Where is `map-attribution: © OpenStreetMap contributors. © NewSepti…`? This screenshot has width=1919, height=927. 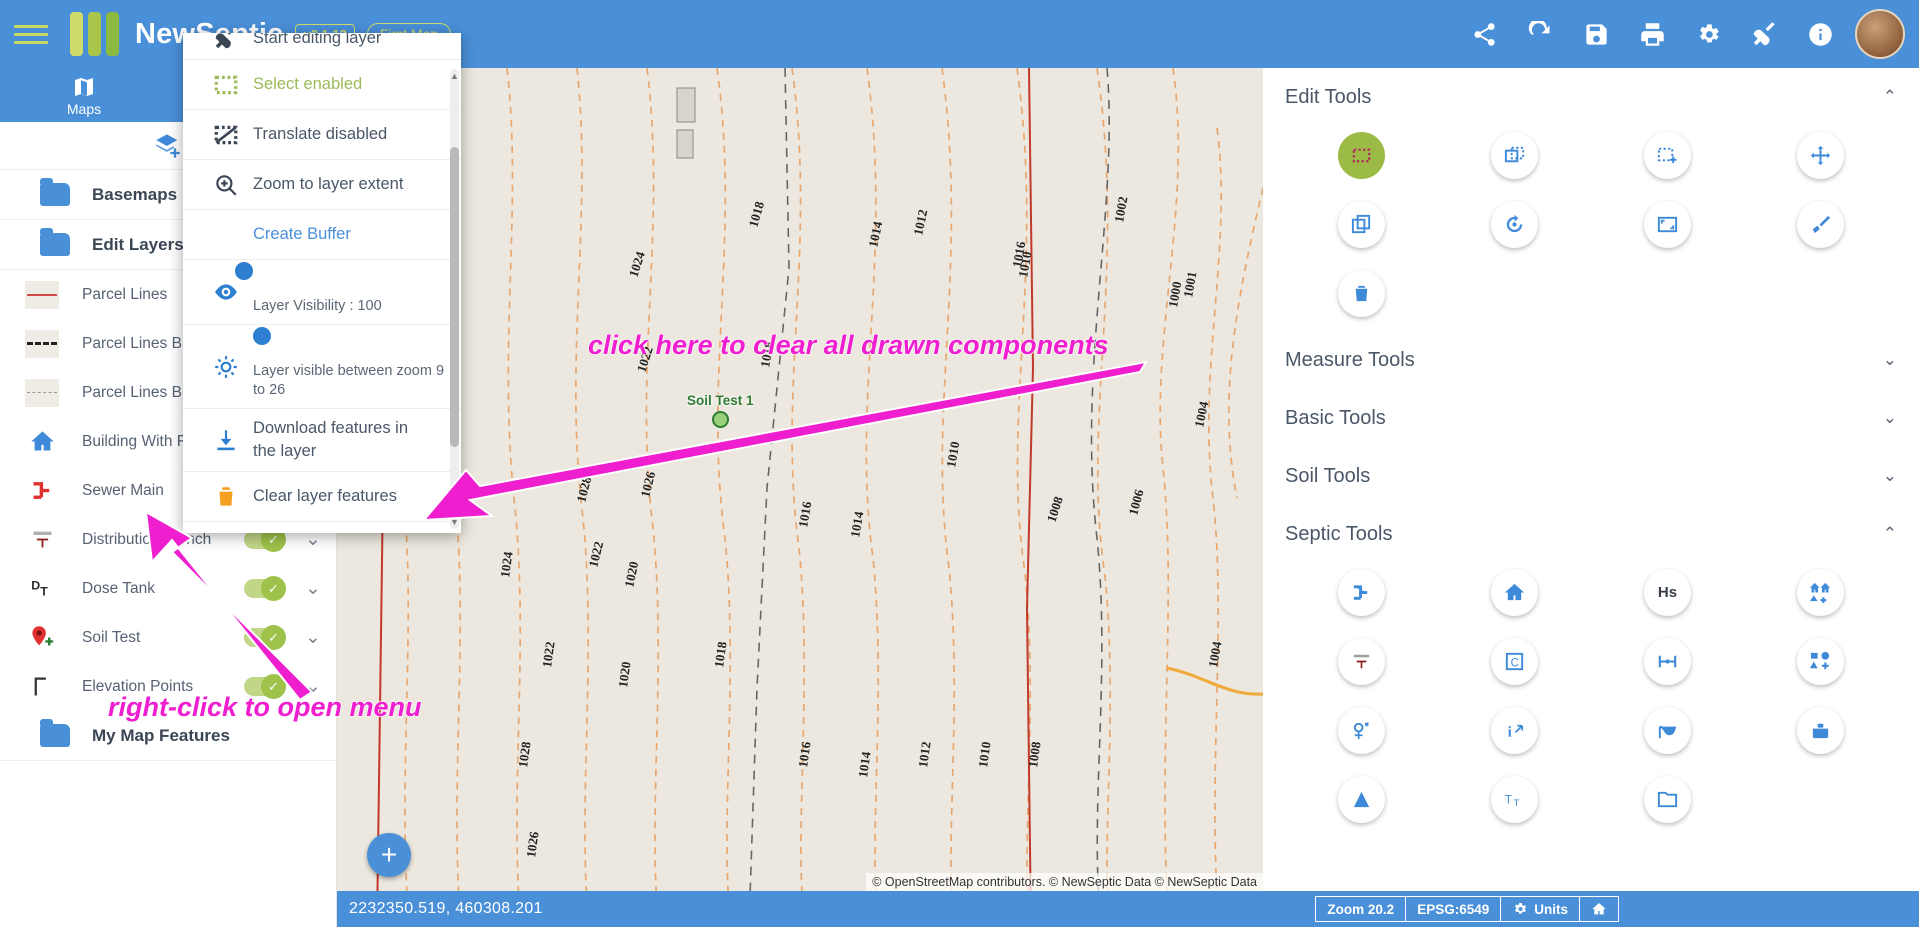 map-attribution: © OpenStreetMap contributors. © NewSepti… is located at coordinates (1064, 882).